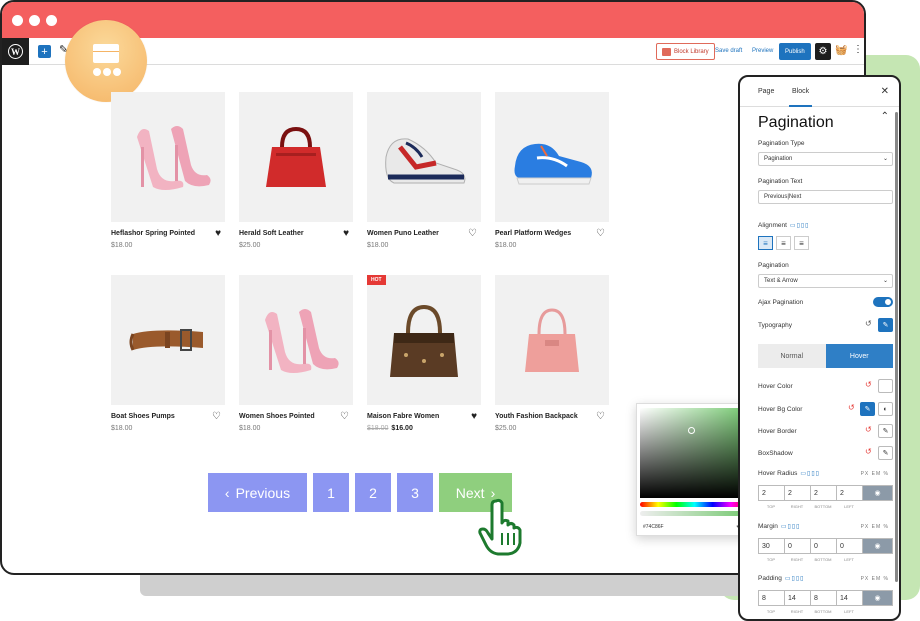 The width and height of the screenshot is (920, 621). What do you see at coordinates (772, 598) in the screenshot?
I see `padding-top-input: 8` at bounding box center [772, 598].